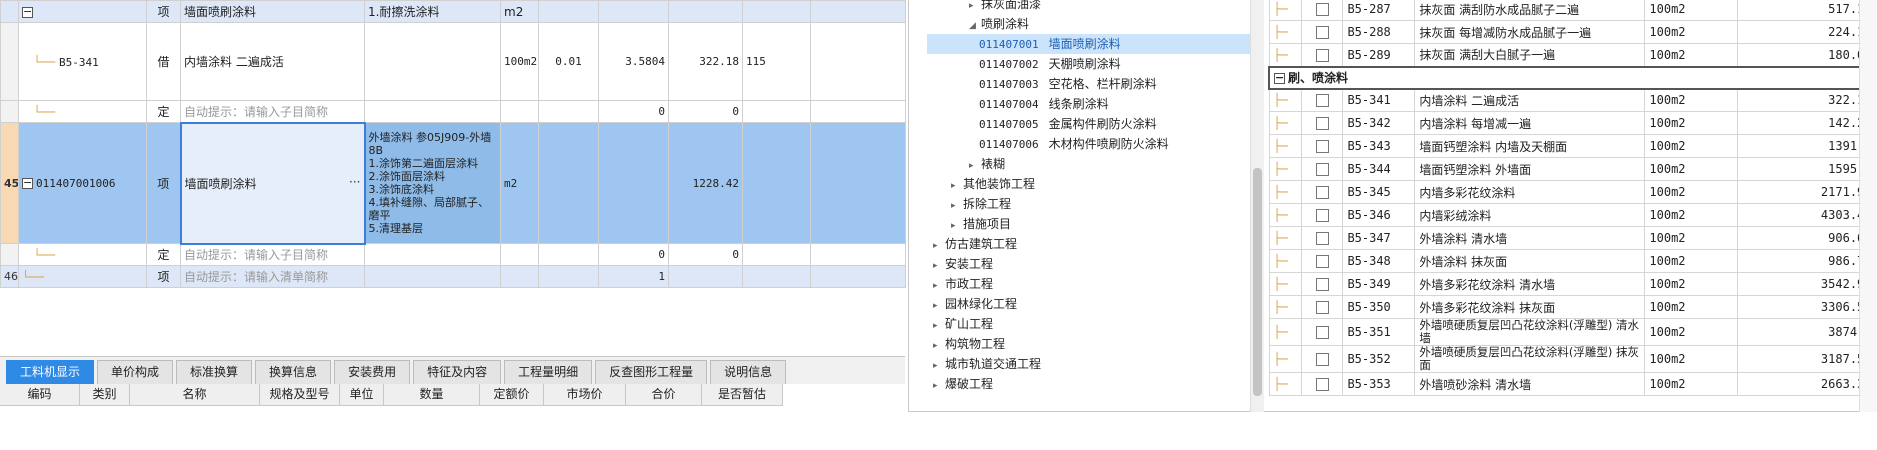 This screenshot has width=1877, height=450. I want to click on norm-row: ├─ B5-344 墙面钙塑涂料 外墙面 100m2 1595.8, so click(1572, 169).